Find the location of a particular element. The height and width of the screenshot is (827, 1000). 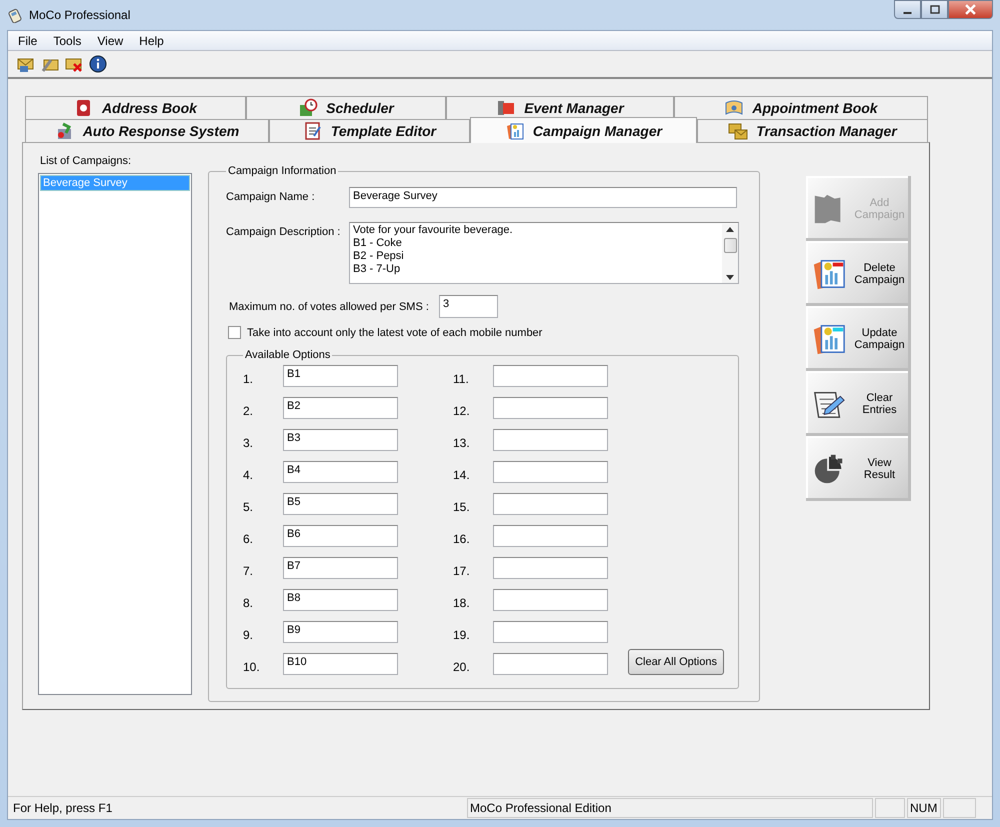

tab: Address Book is located at coordinates (135, 107).